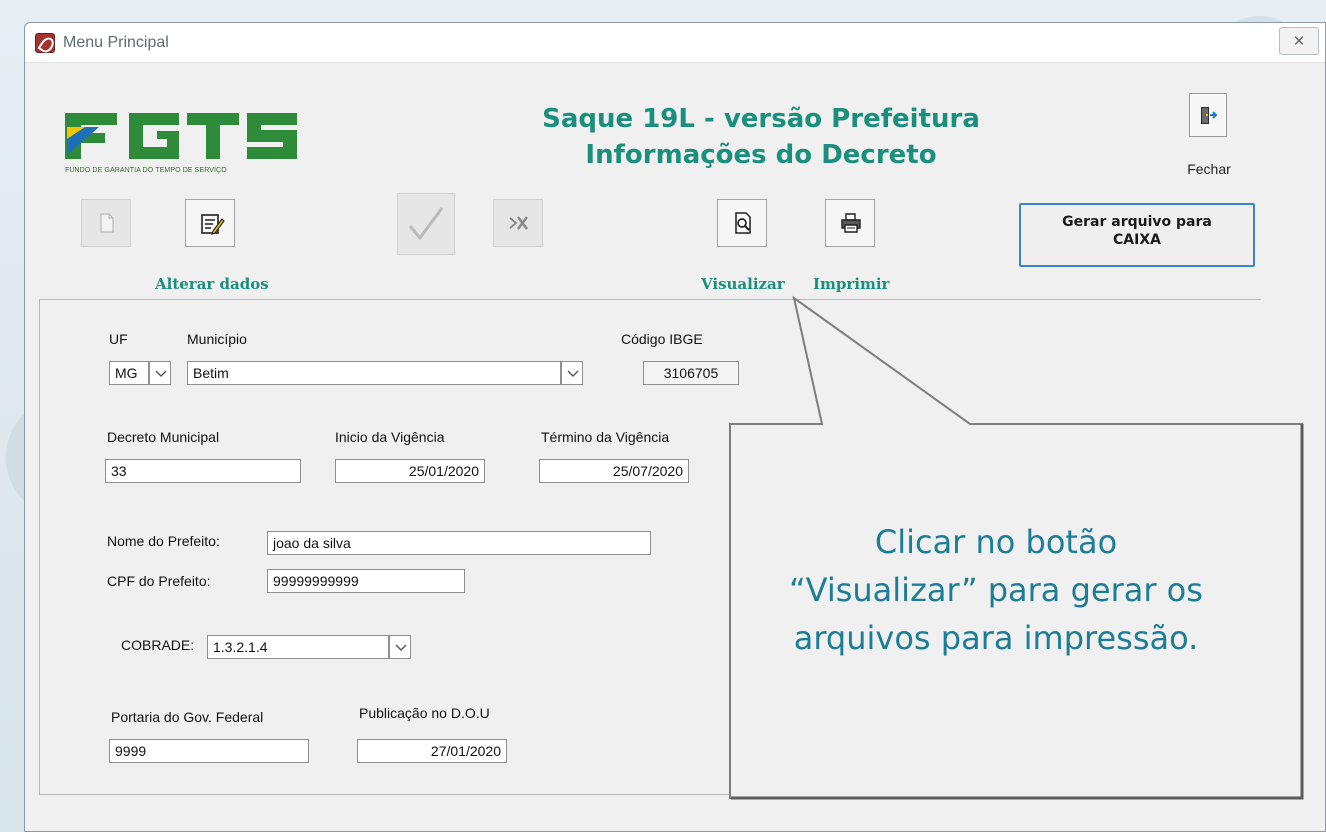 The image size is (1326, 832). I want to click on close-window-button: ✕, so click(1299, 41).